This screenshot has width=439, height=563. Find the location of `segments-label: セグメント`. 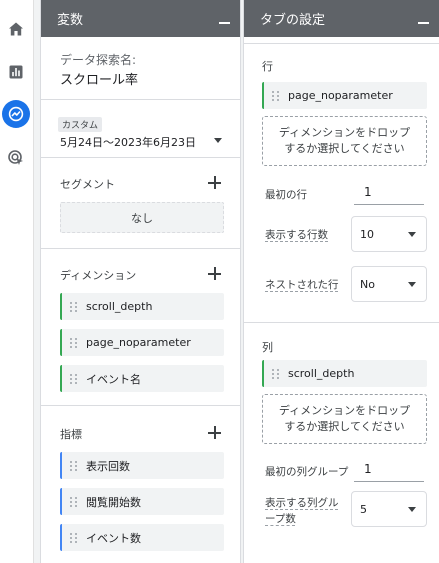

segments-label: セグメント is located at coordinates (87, 184).